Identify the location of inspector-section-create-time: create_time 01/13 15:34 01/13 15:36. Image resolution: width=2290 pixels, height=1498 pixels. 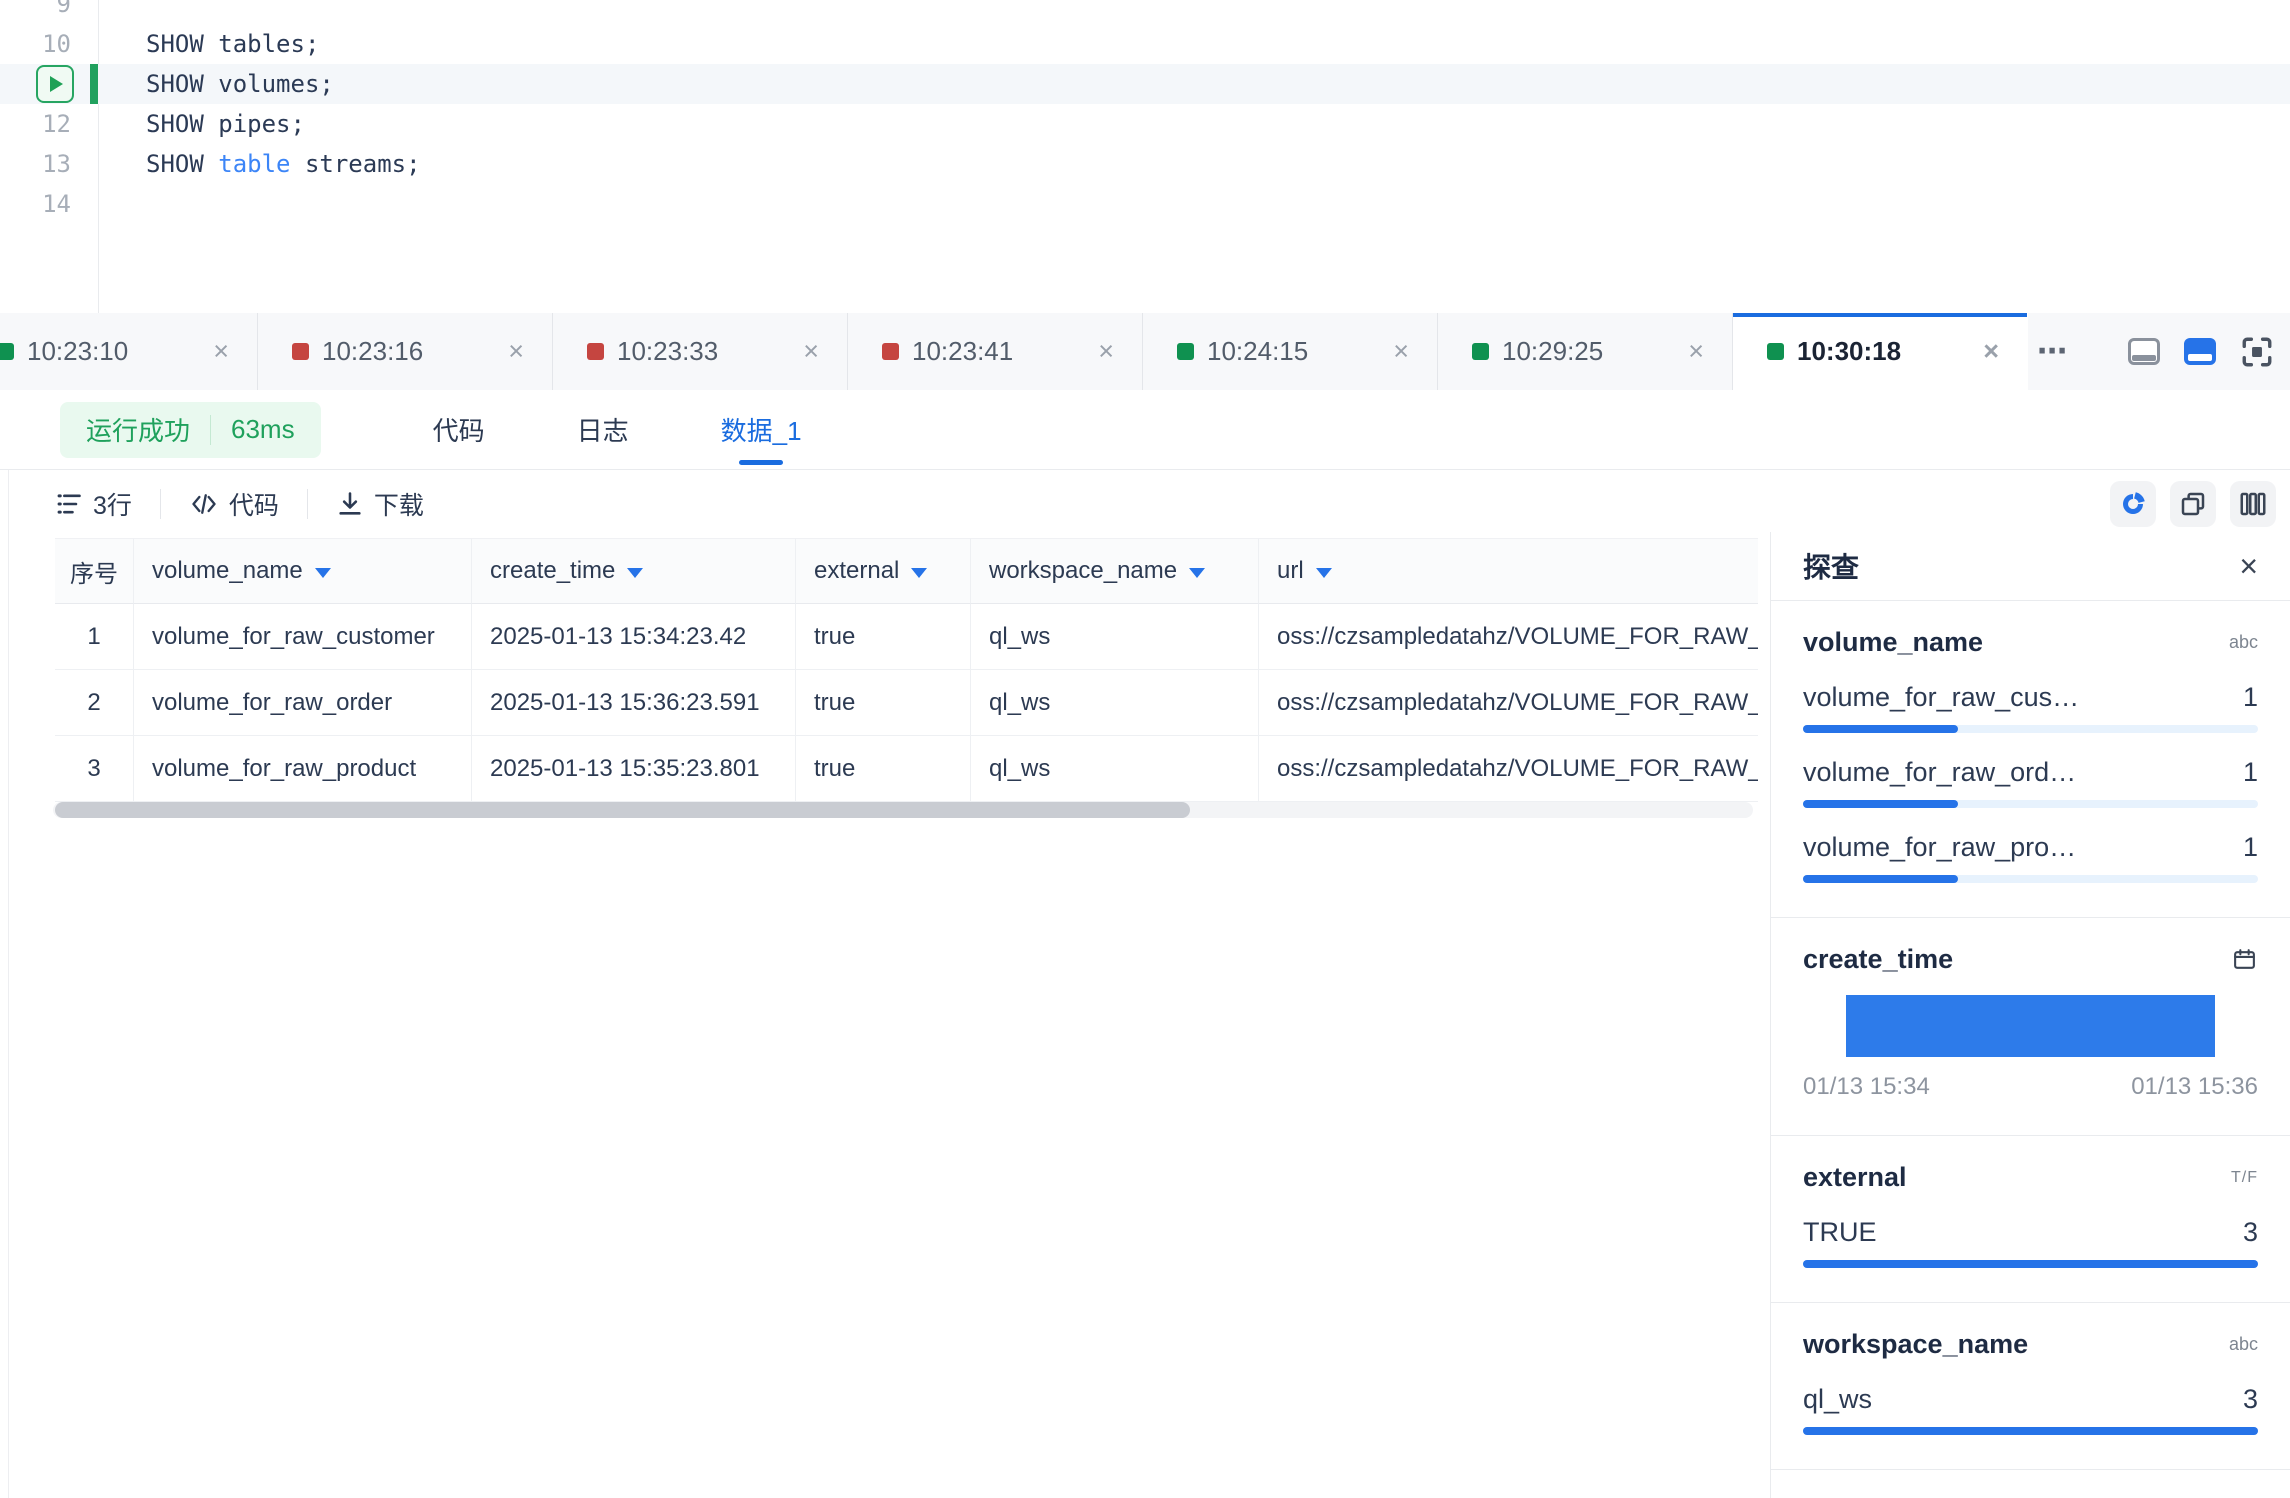
(2030, 1027).